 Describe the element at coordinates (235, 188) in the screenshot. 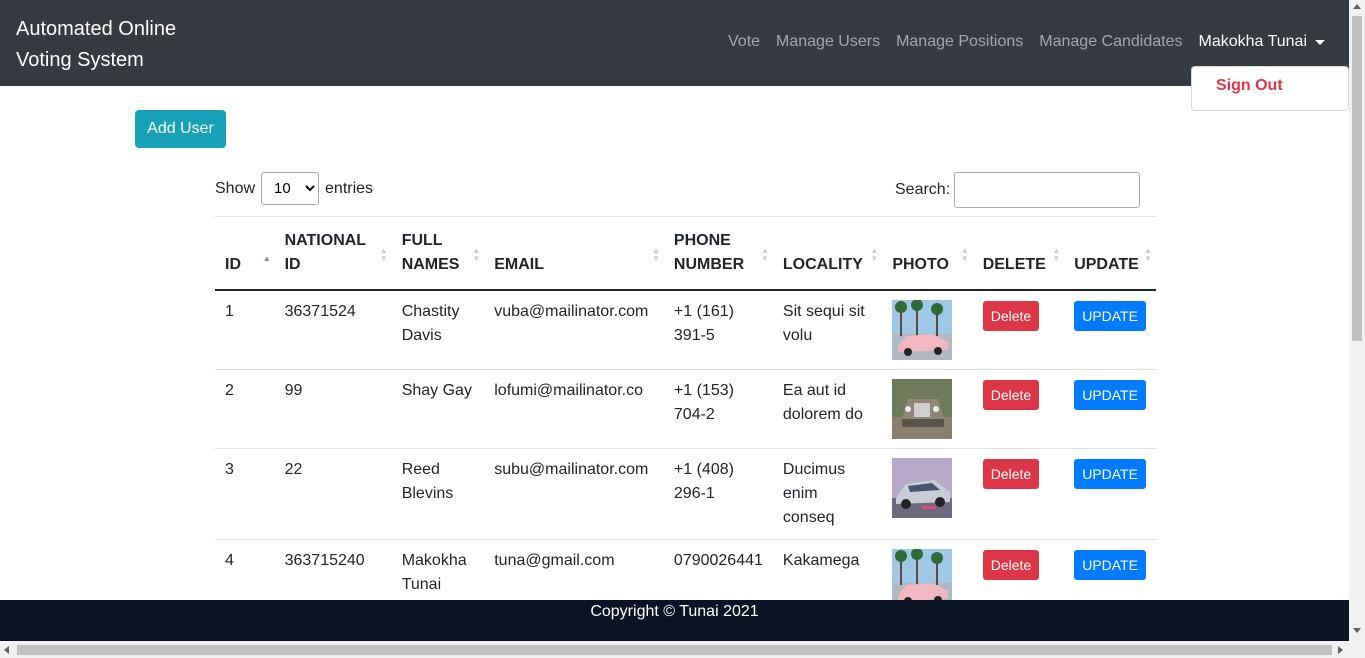

I see `show-label: Show` at that location.